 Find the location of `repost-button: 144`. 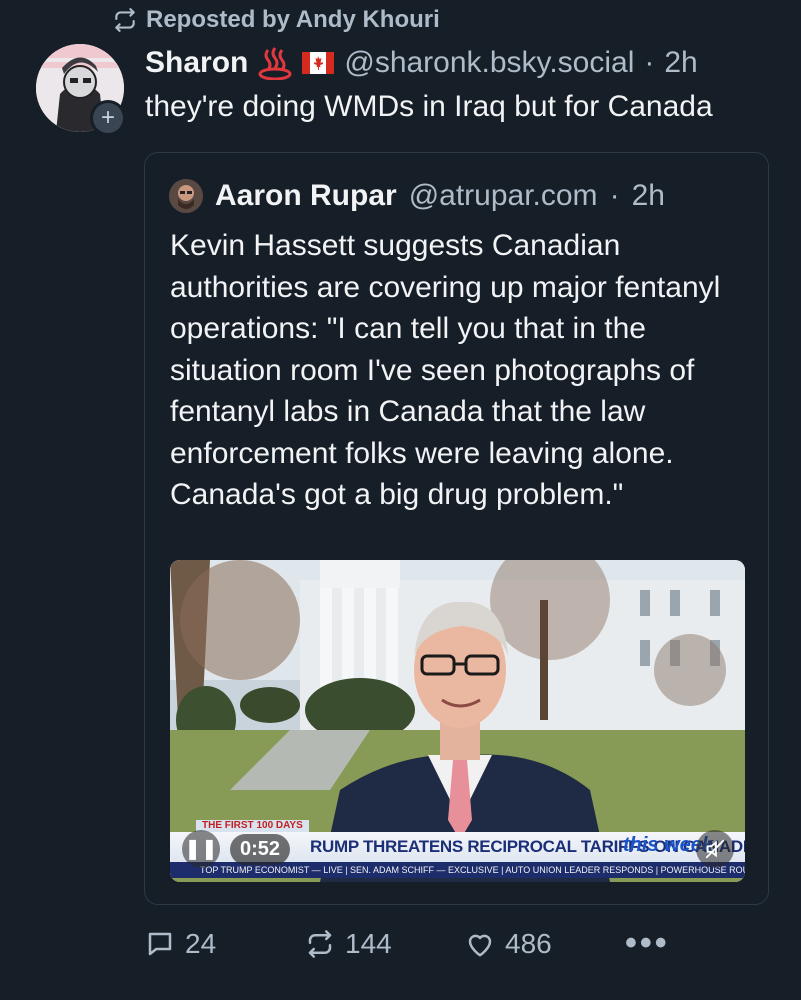

repost-button: 144 is located at coordinates (348, 944).